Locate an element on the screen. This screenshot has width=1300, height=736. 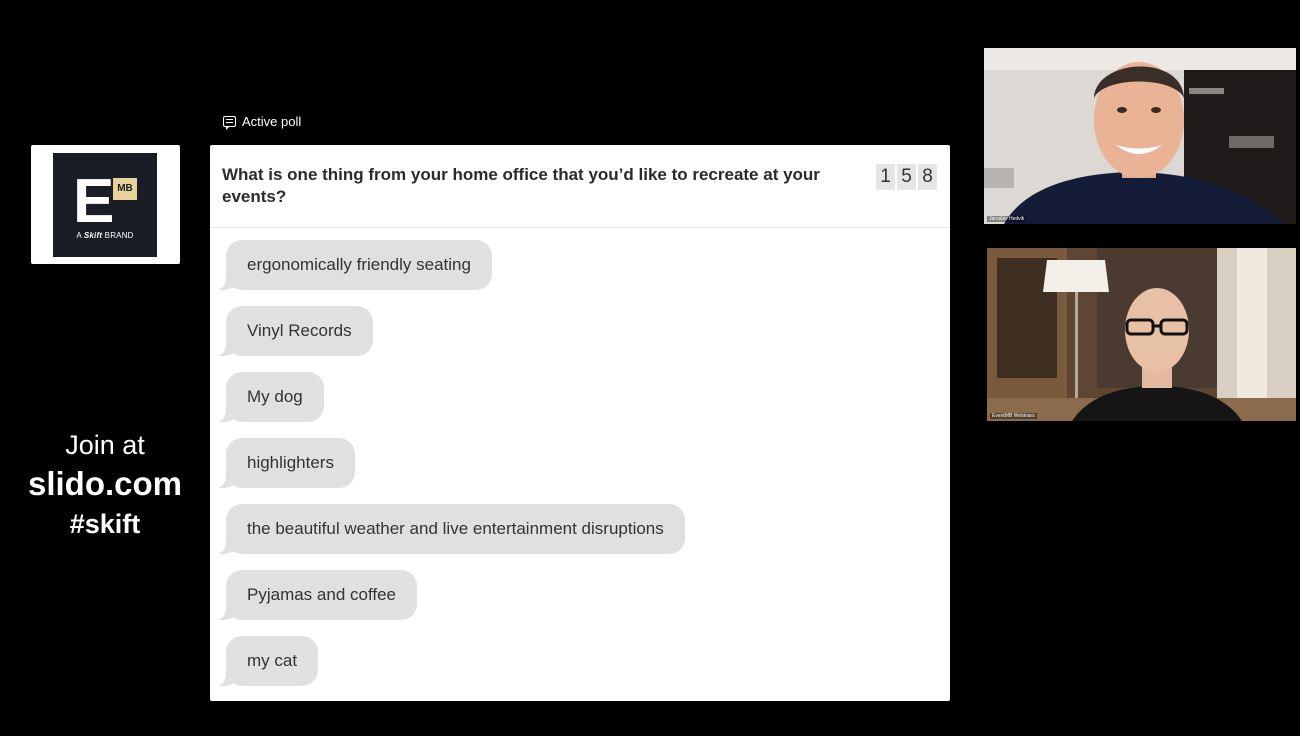
participant-video-2: EventMB Webinars is located at coordinates (1141, 334).